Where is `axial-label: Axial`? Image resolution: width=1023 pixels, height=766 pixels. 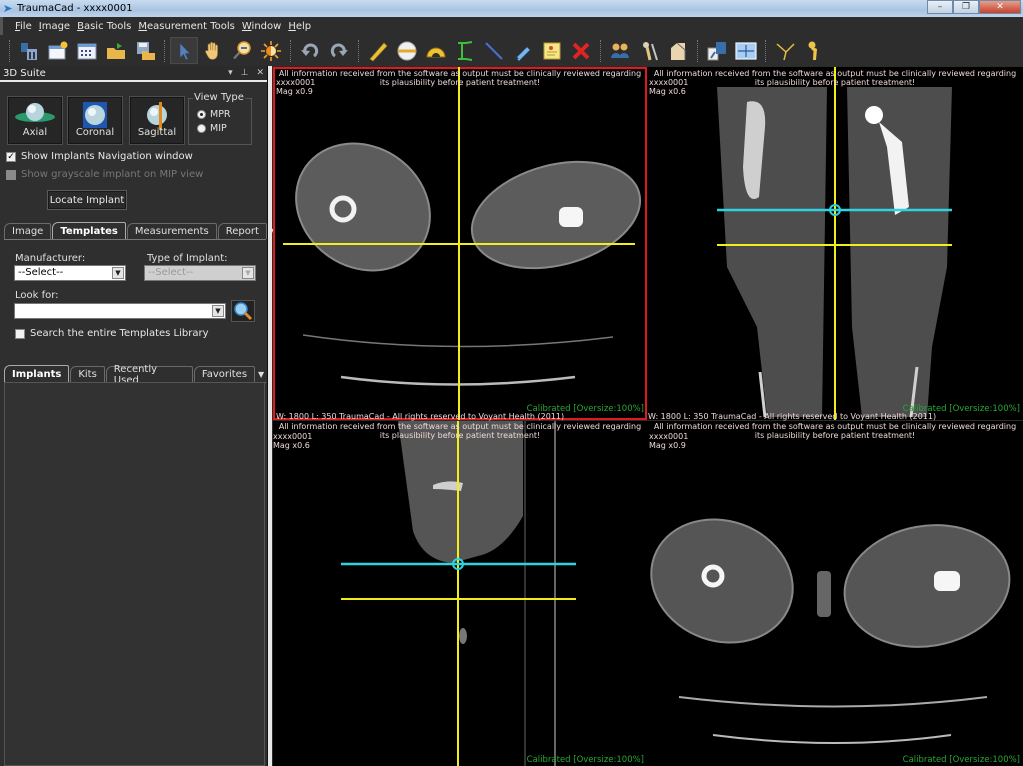 axial-label: Axial is located at coordinates (35, 132).